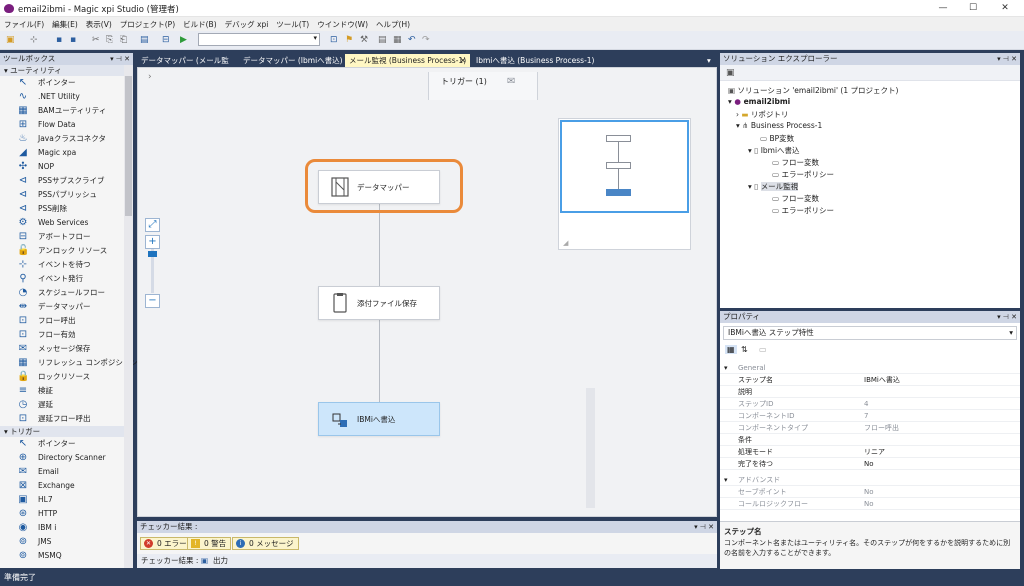 The height and width of the screenshot is (586, 1024). Describe the element at coordinates (882, 380) in the screenshot. I see `property-value: IBMiへ書込` at that location.